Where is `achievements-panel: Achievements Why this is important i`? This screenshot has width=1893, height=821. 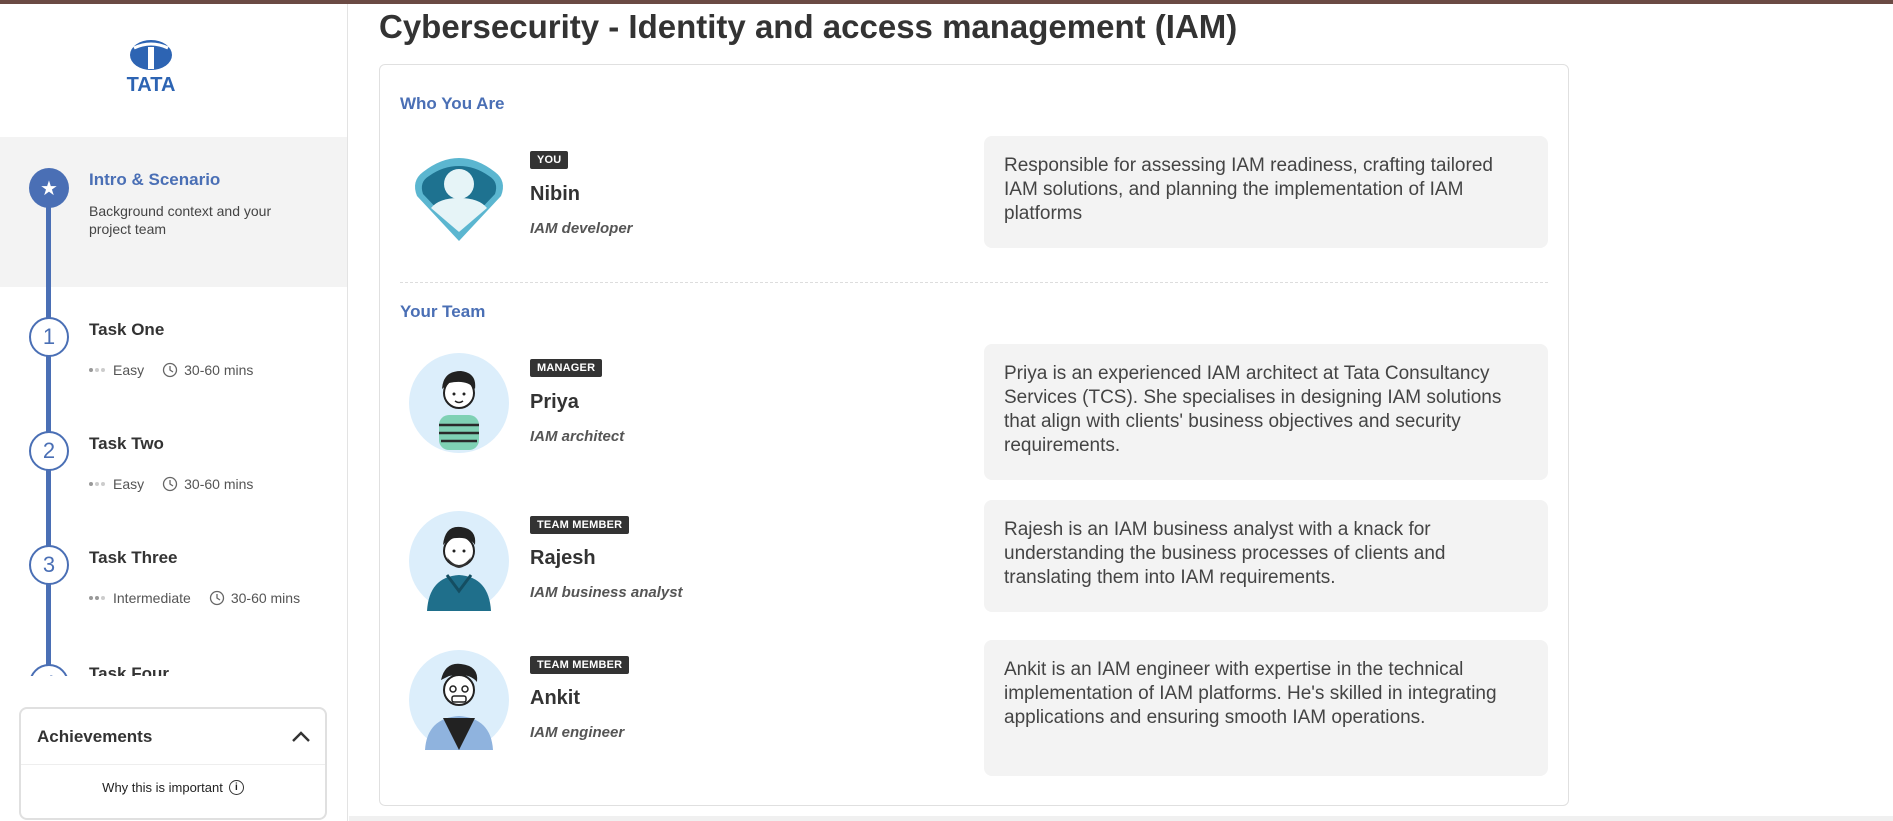 achievements-panel: Achievements Why this is important i is located at coordinates (173, 763).